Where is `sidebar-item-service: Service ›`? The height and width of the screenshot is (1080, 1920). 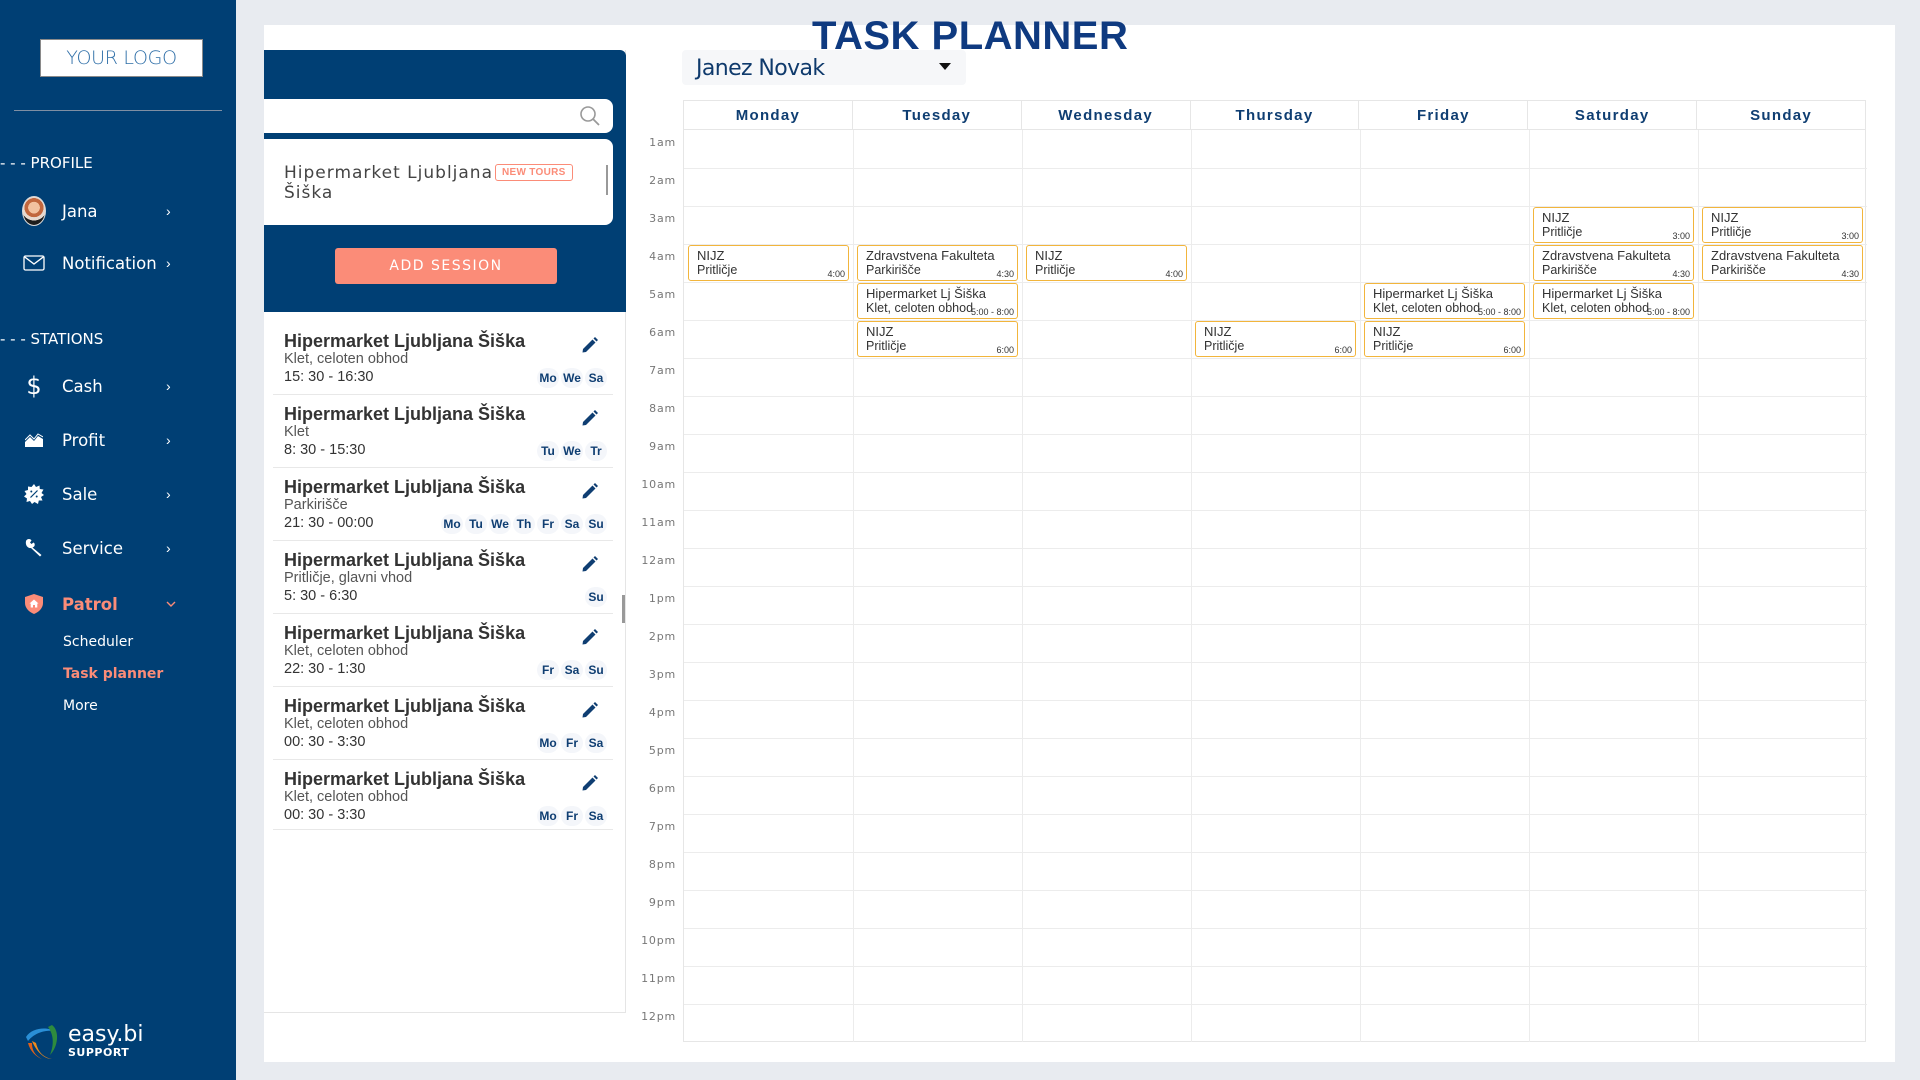 sidebar-item-service: Service › is located at coordinates (118, 548).